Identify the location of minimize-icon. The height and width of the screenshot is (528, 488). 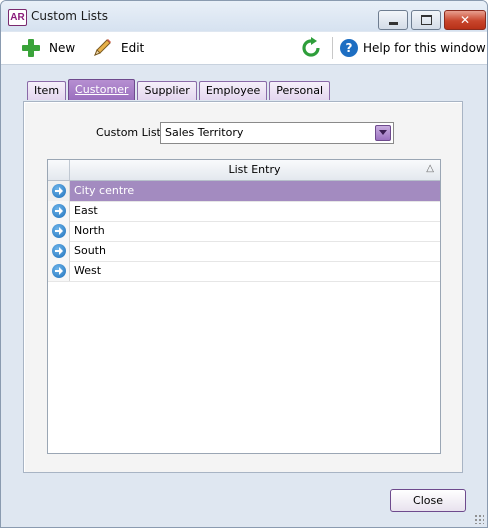
(393, 23).